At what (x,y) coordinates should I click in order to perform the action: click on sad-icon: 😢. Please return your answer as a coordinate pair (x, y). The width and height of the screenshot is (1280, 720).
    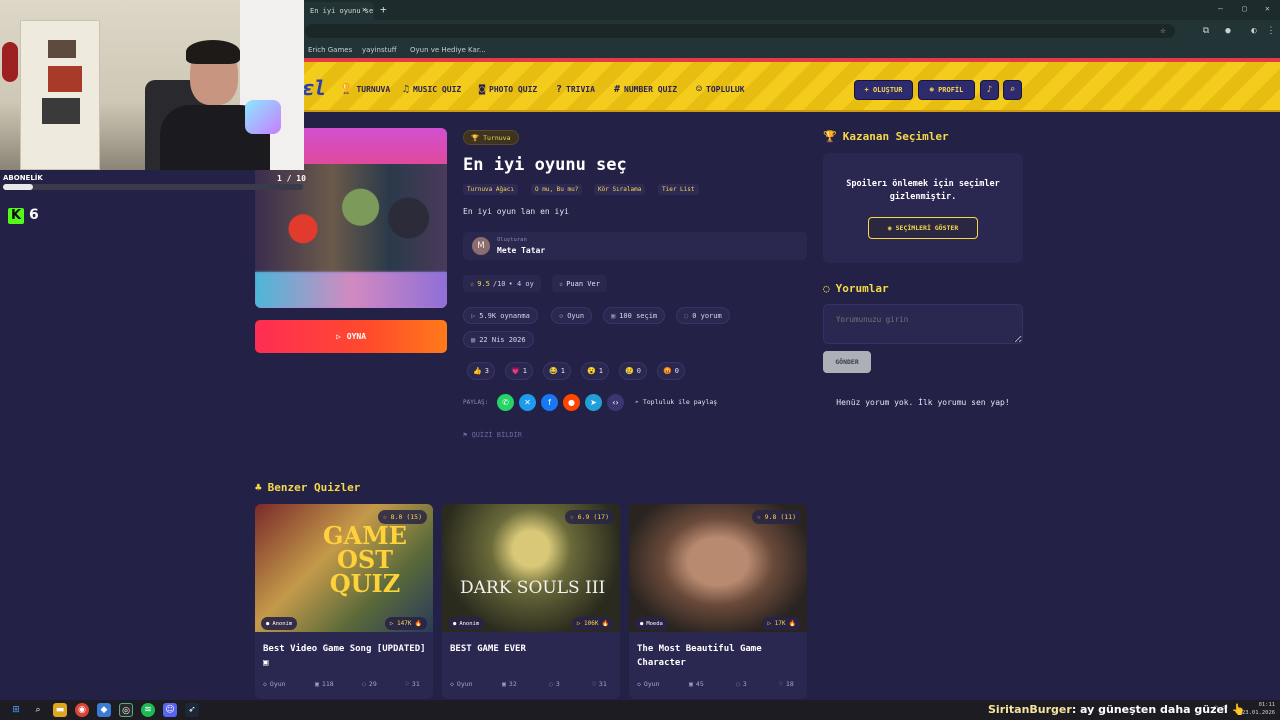
    Looking at the image, I should click on (629, 371).